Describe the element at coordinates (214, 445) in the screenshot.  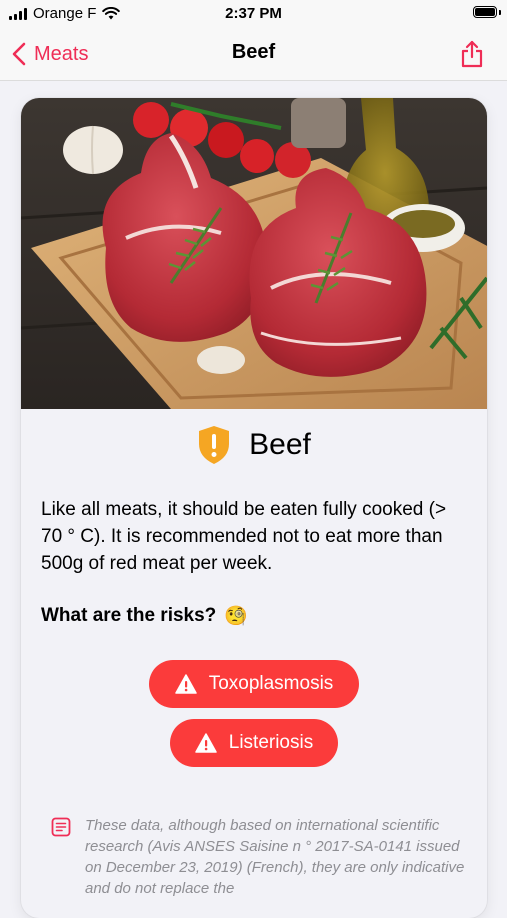
I see `shield-warning-icon` at that location.